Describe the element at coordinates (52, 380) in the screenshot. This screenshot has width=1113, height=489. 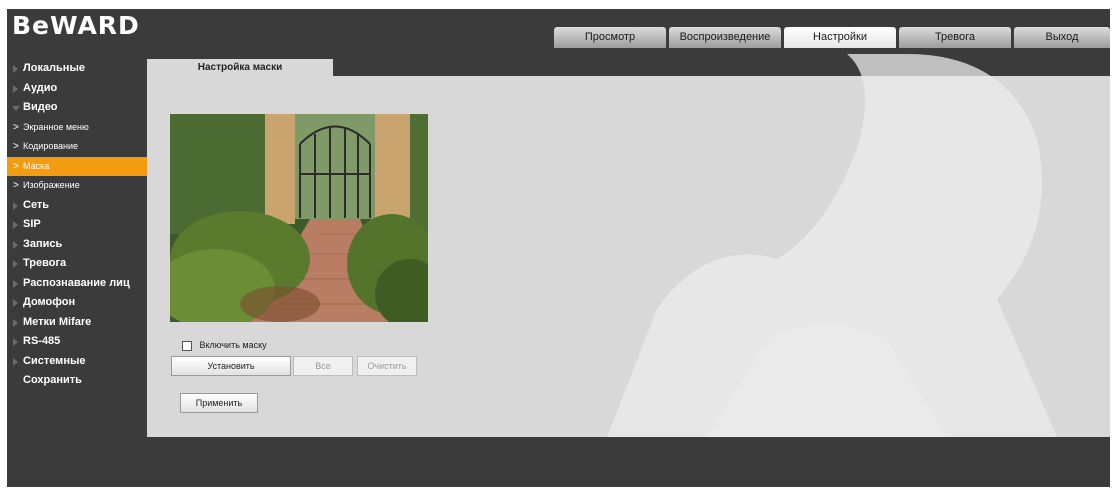
I see `sidebar-item-label: Сохранить` at that location.